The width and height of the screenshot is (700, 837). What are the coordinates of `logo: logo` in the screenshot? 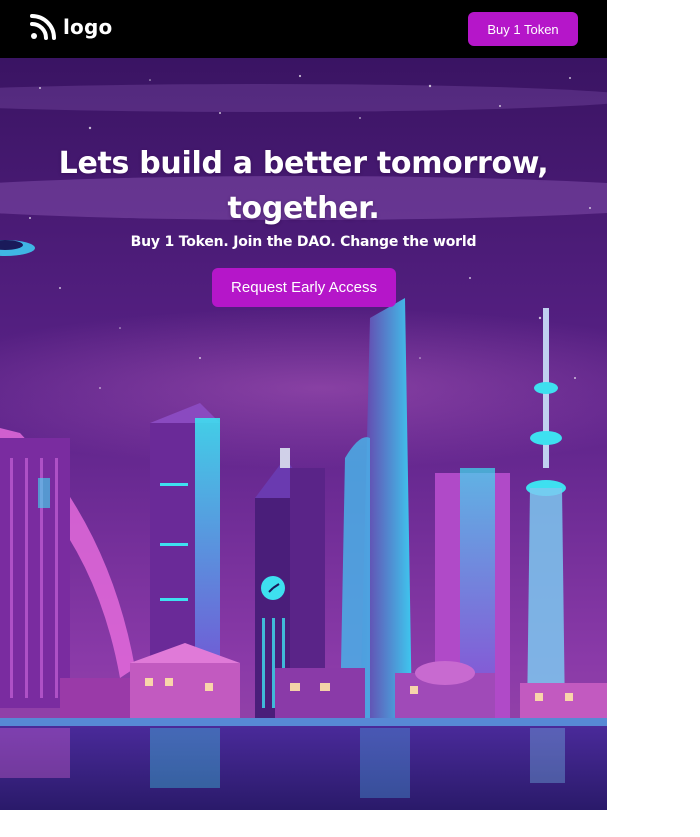 It's located at (70, 27).